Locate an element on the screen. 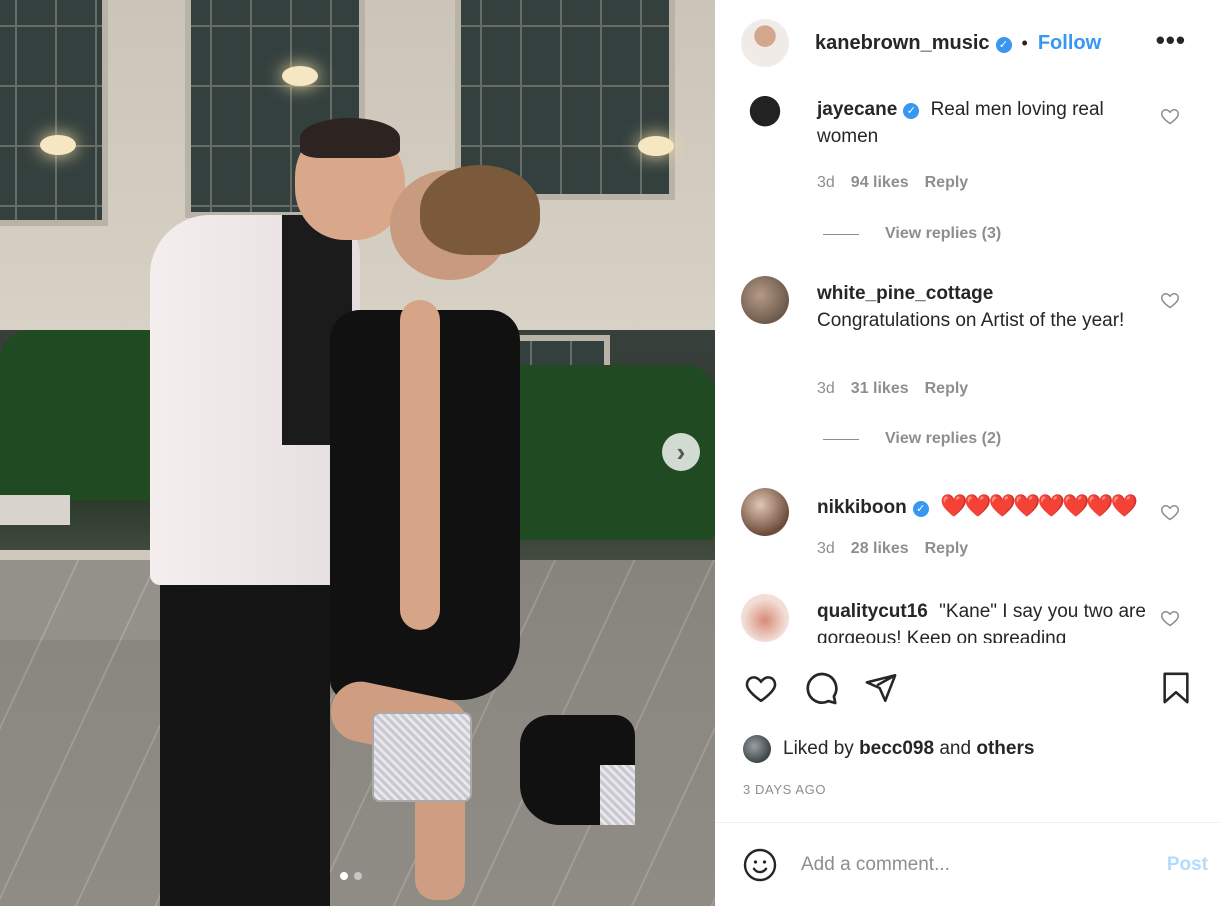  commenter-username: jayecane ✓ is located at coordinates (868, 109).